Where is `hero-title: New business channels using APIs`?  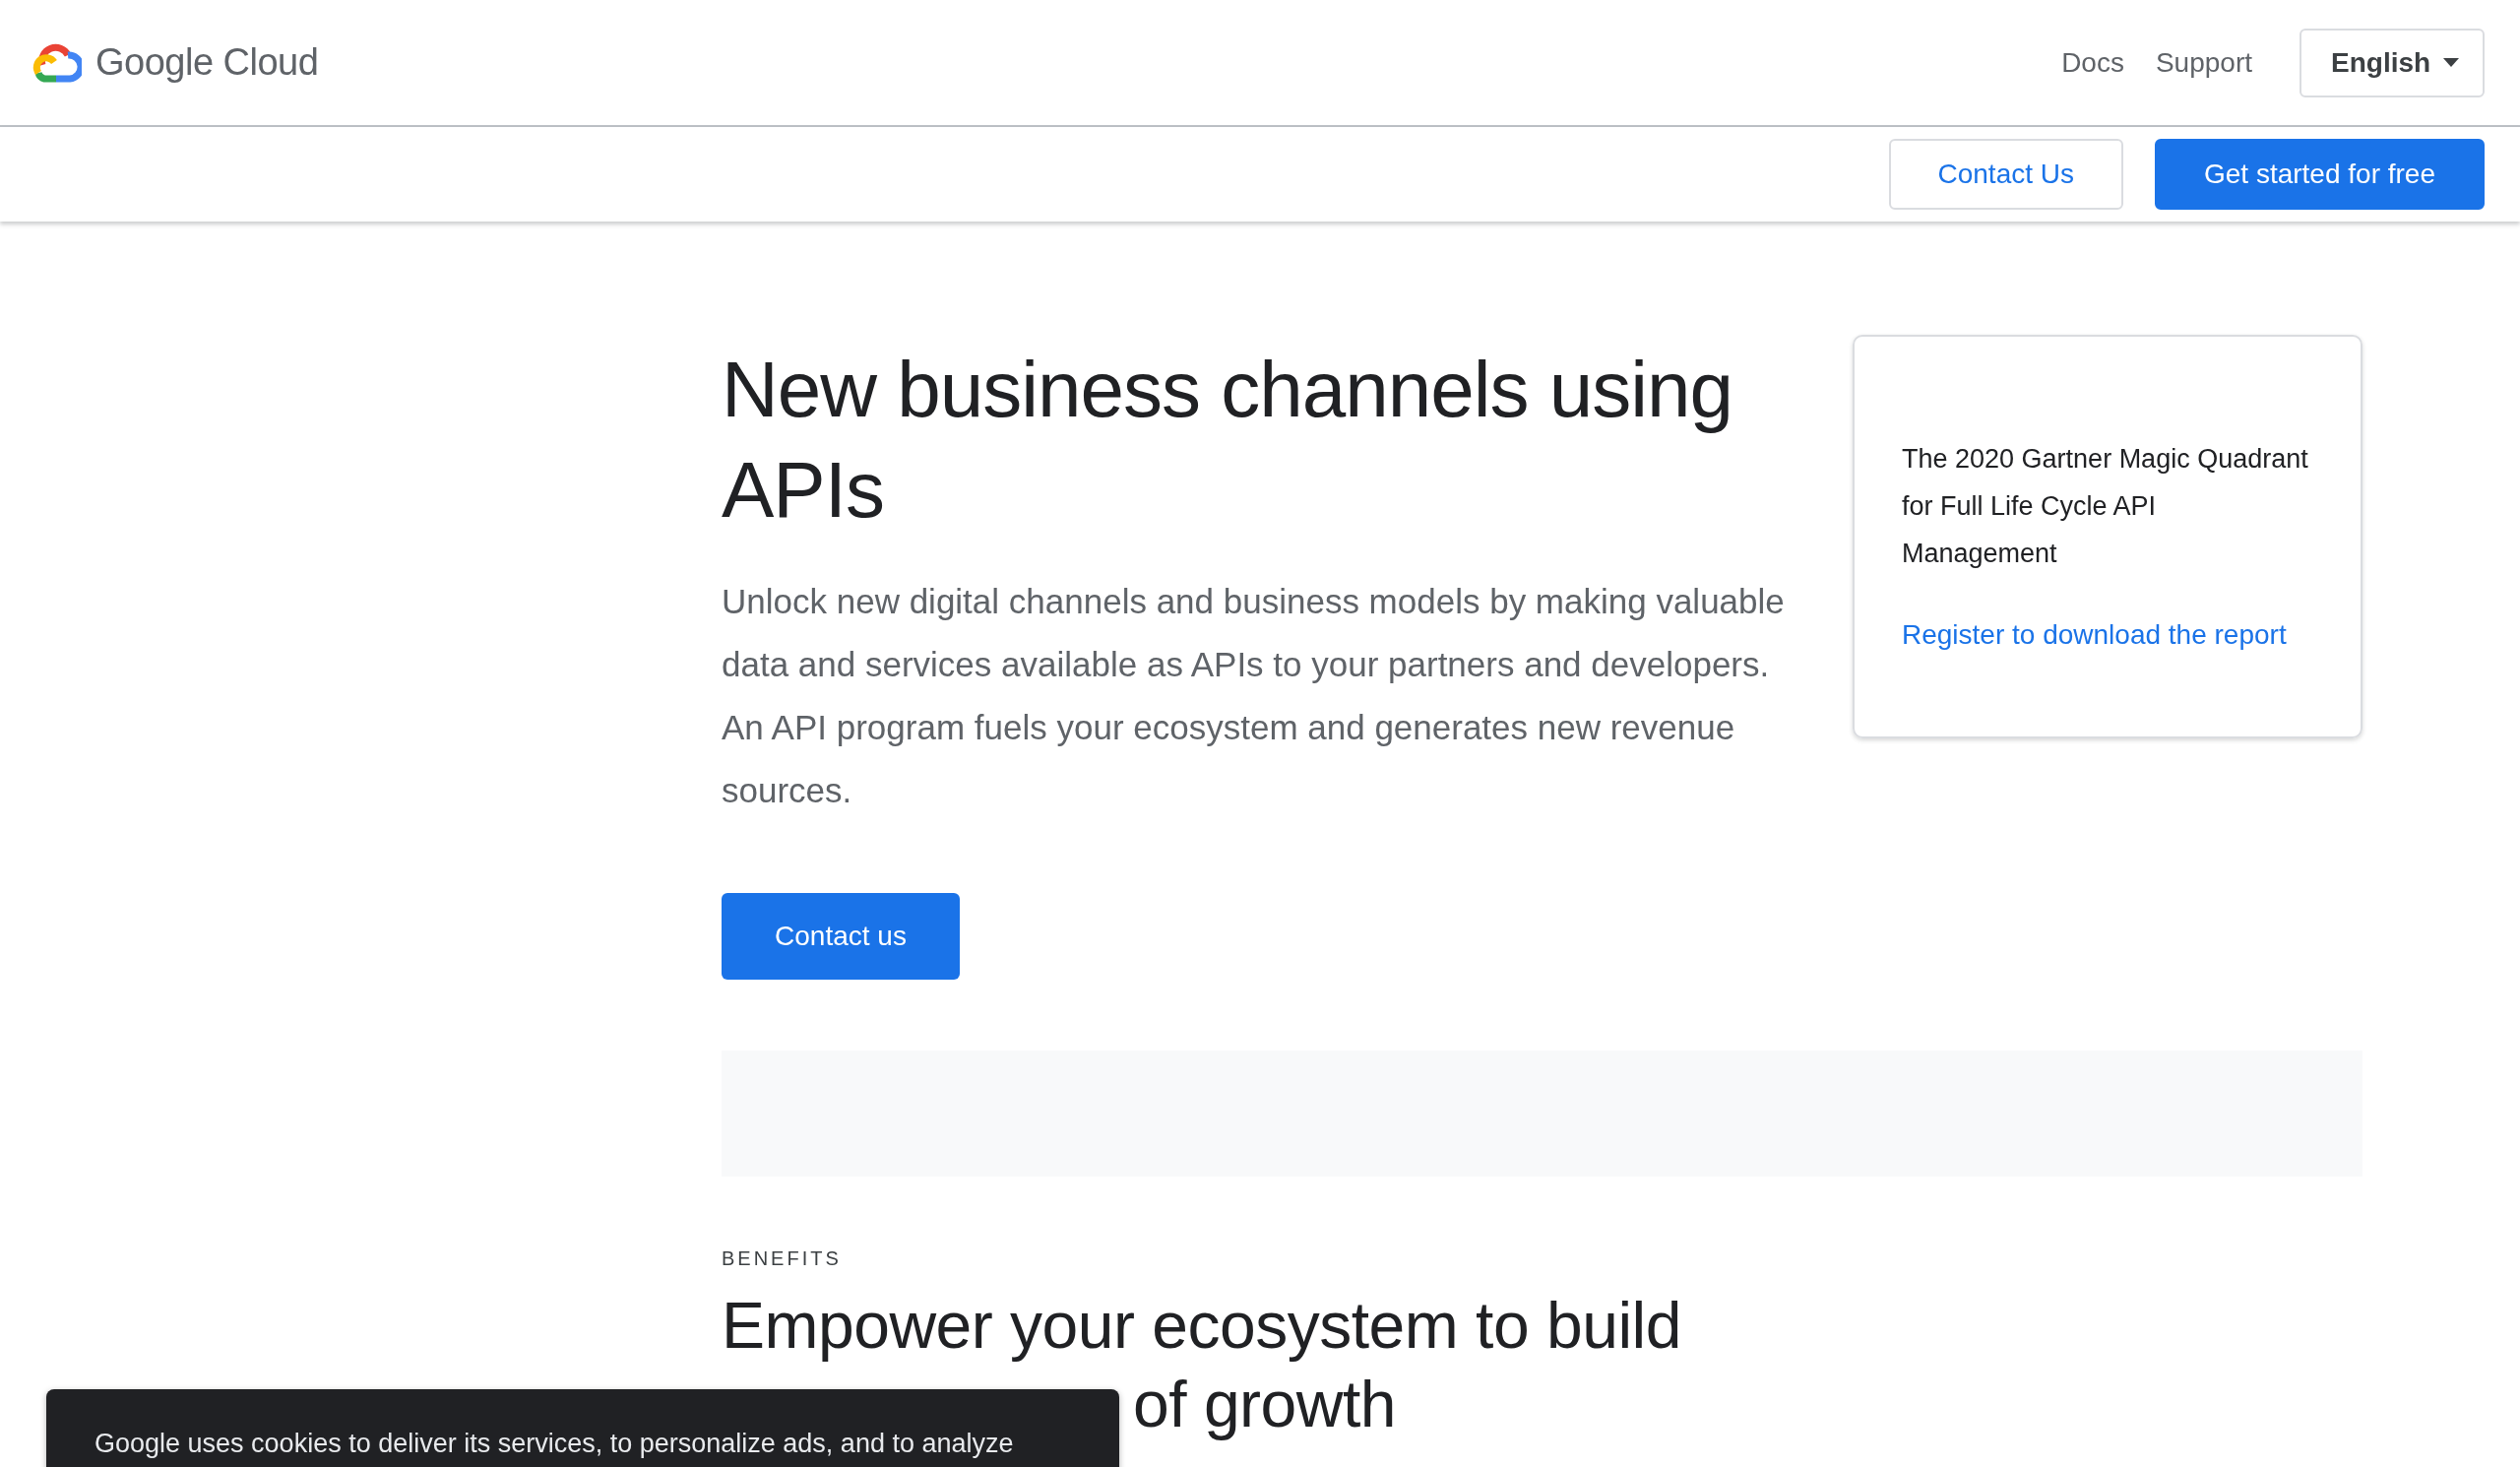 hero-title: New business channels using APIs is located at coordinates (1227, 440).